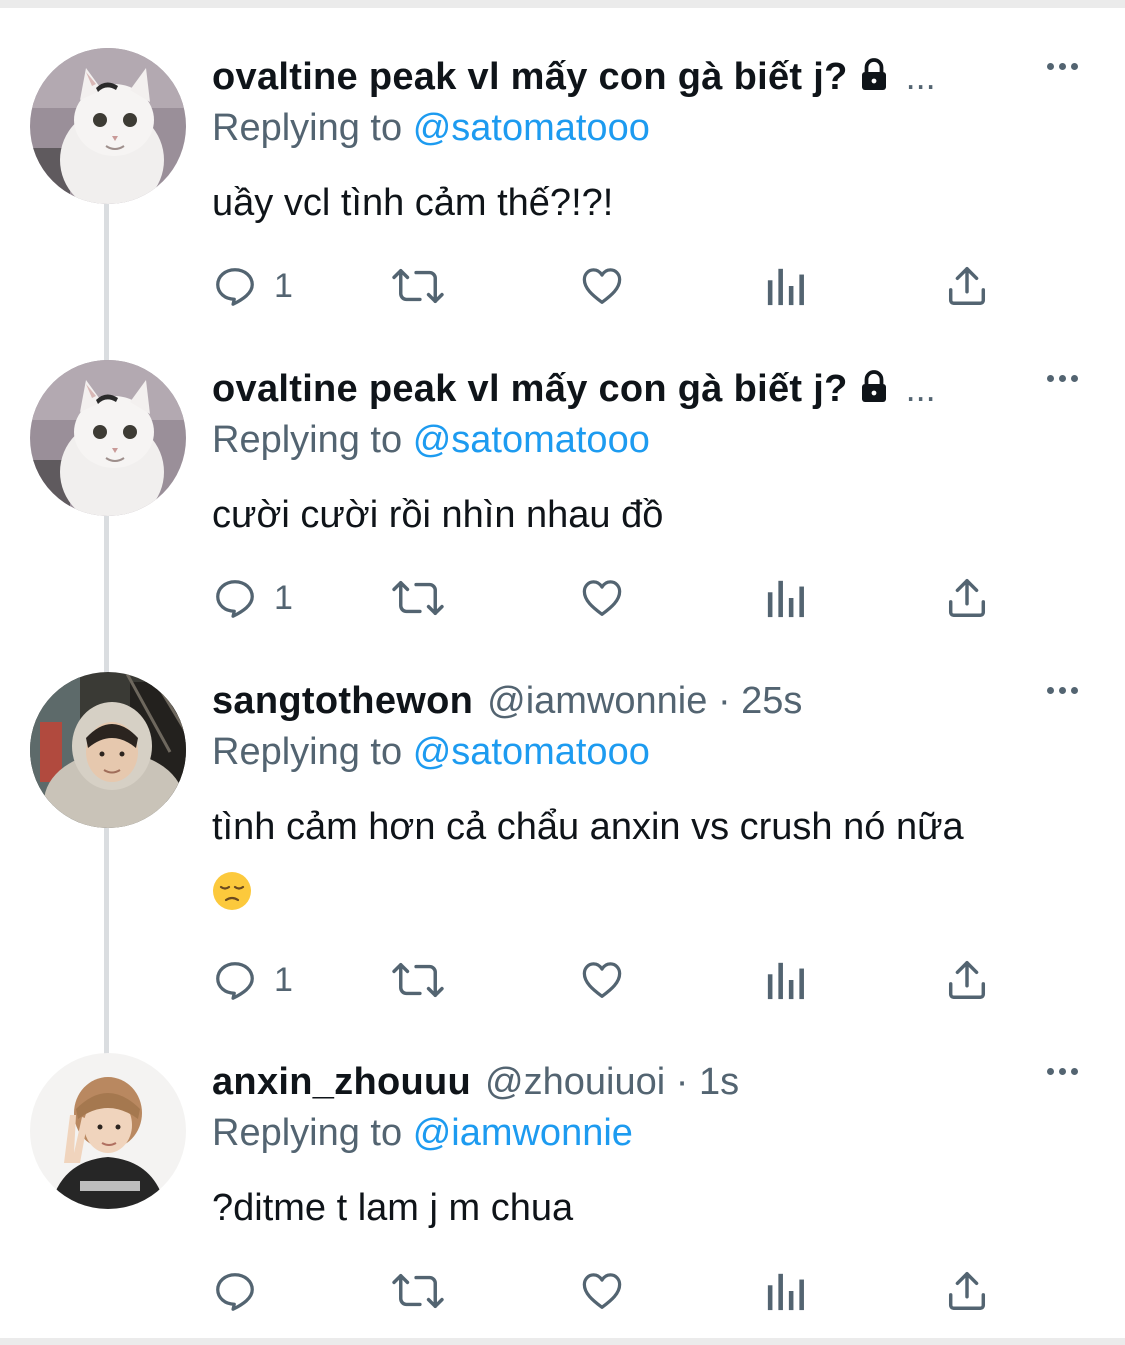  What do you see at coordinates (393, 1208) in the screenshot?
I see `tweet-text: ?ditme t lam j m chua` at bounding box center [393, 1208].